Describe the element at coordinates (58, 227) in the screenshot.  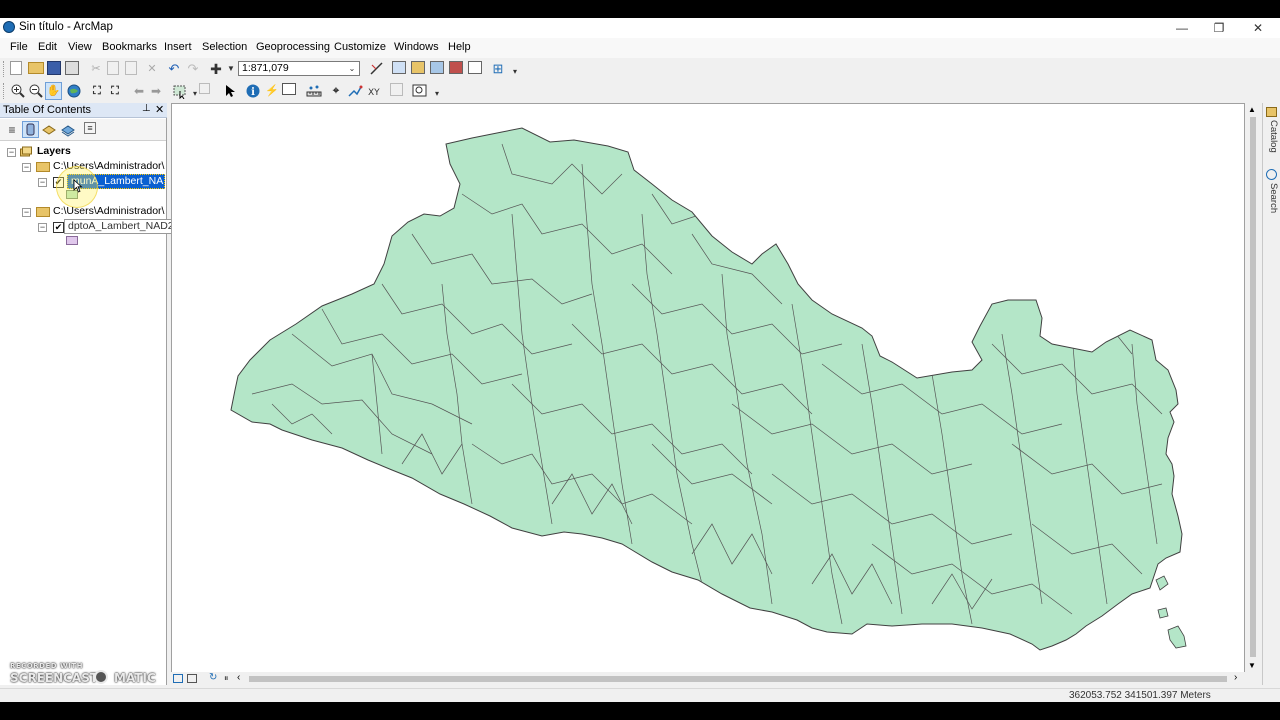
I see `layer-2-visibility-checkbox: ✔` at that location.